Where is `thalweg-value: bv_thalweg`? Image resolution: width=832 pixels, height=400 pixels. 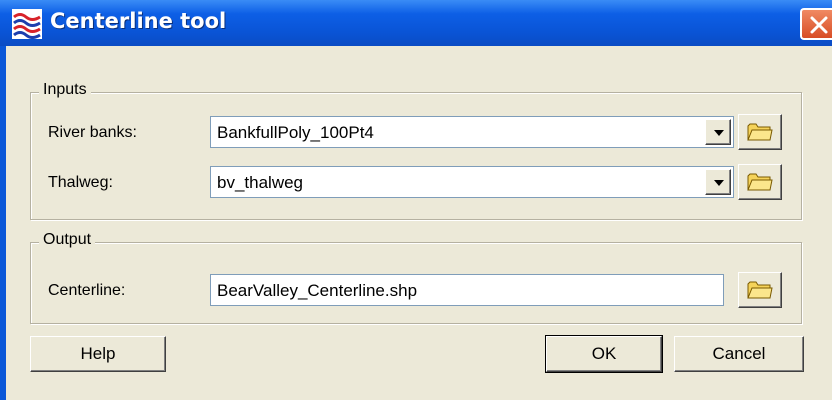
thalweg-value: bv_thalweg is located at coordinates (260, 182).